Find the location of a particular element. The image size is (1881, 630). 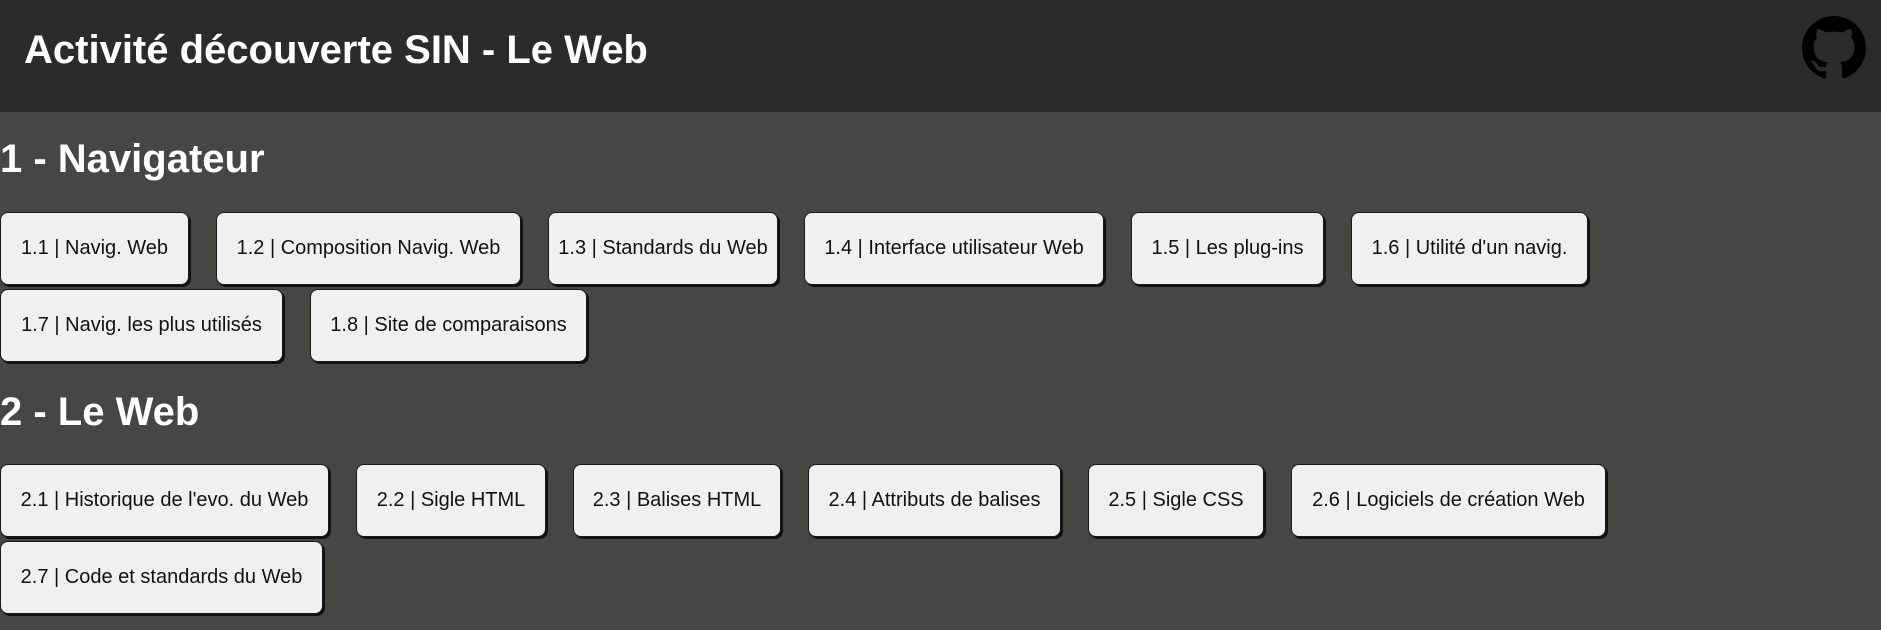

link-button-1-8: 1.8 | Site de comparaisons is located at coordinates (448, 325).